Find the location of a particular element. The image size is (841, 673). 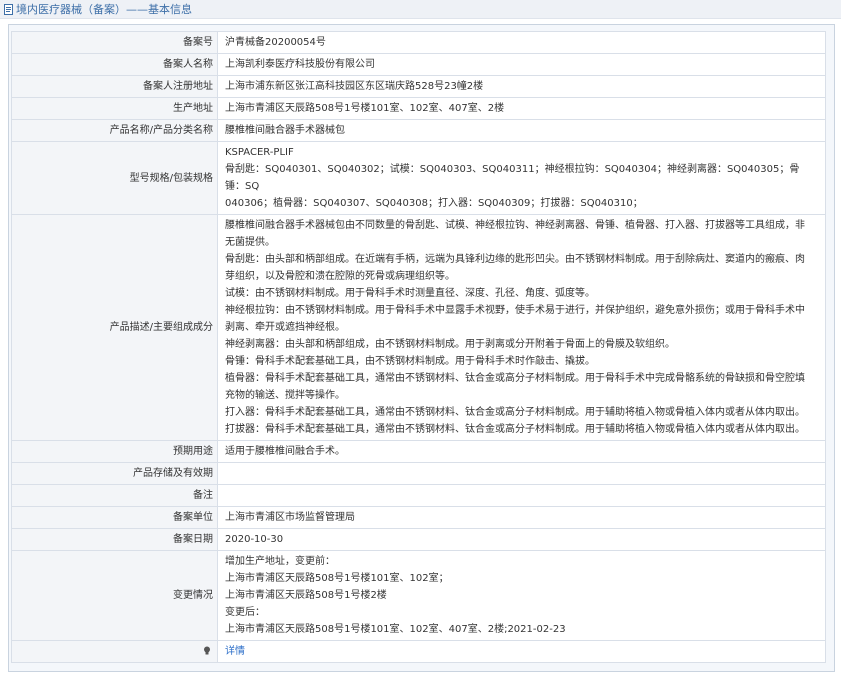

table-row: 生产地址 上海市青浦区天辰路508号1号楼101室、102室、407室、2楼 is located at coordinates (418, 108).